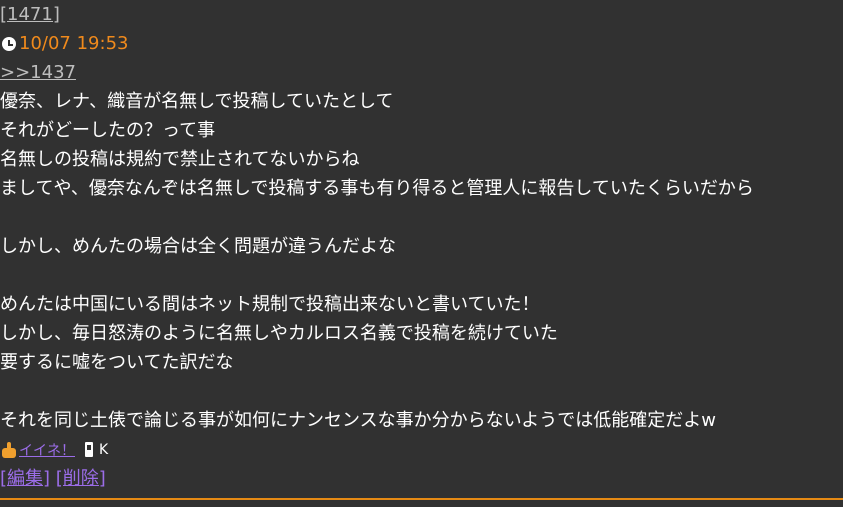 The width and height of the screenshot is (843, 507). Describe the element at coordinates (279, 333) in the screenshot. I see `body-line: しかし、毎日怒涛のように名無しやカルロス名義で投稿を続けていた` at that location.